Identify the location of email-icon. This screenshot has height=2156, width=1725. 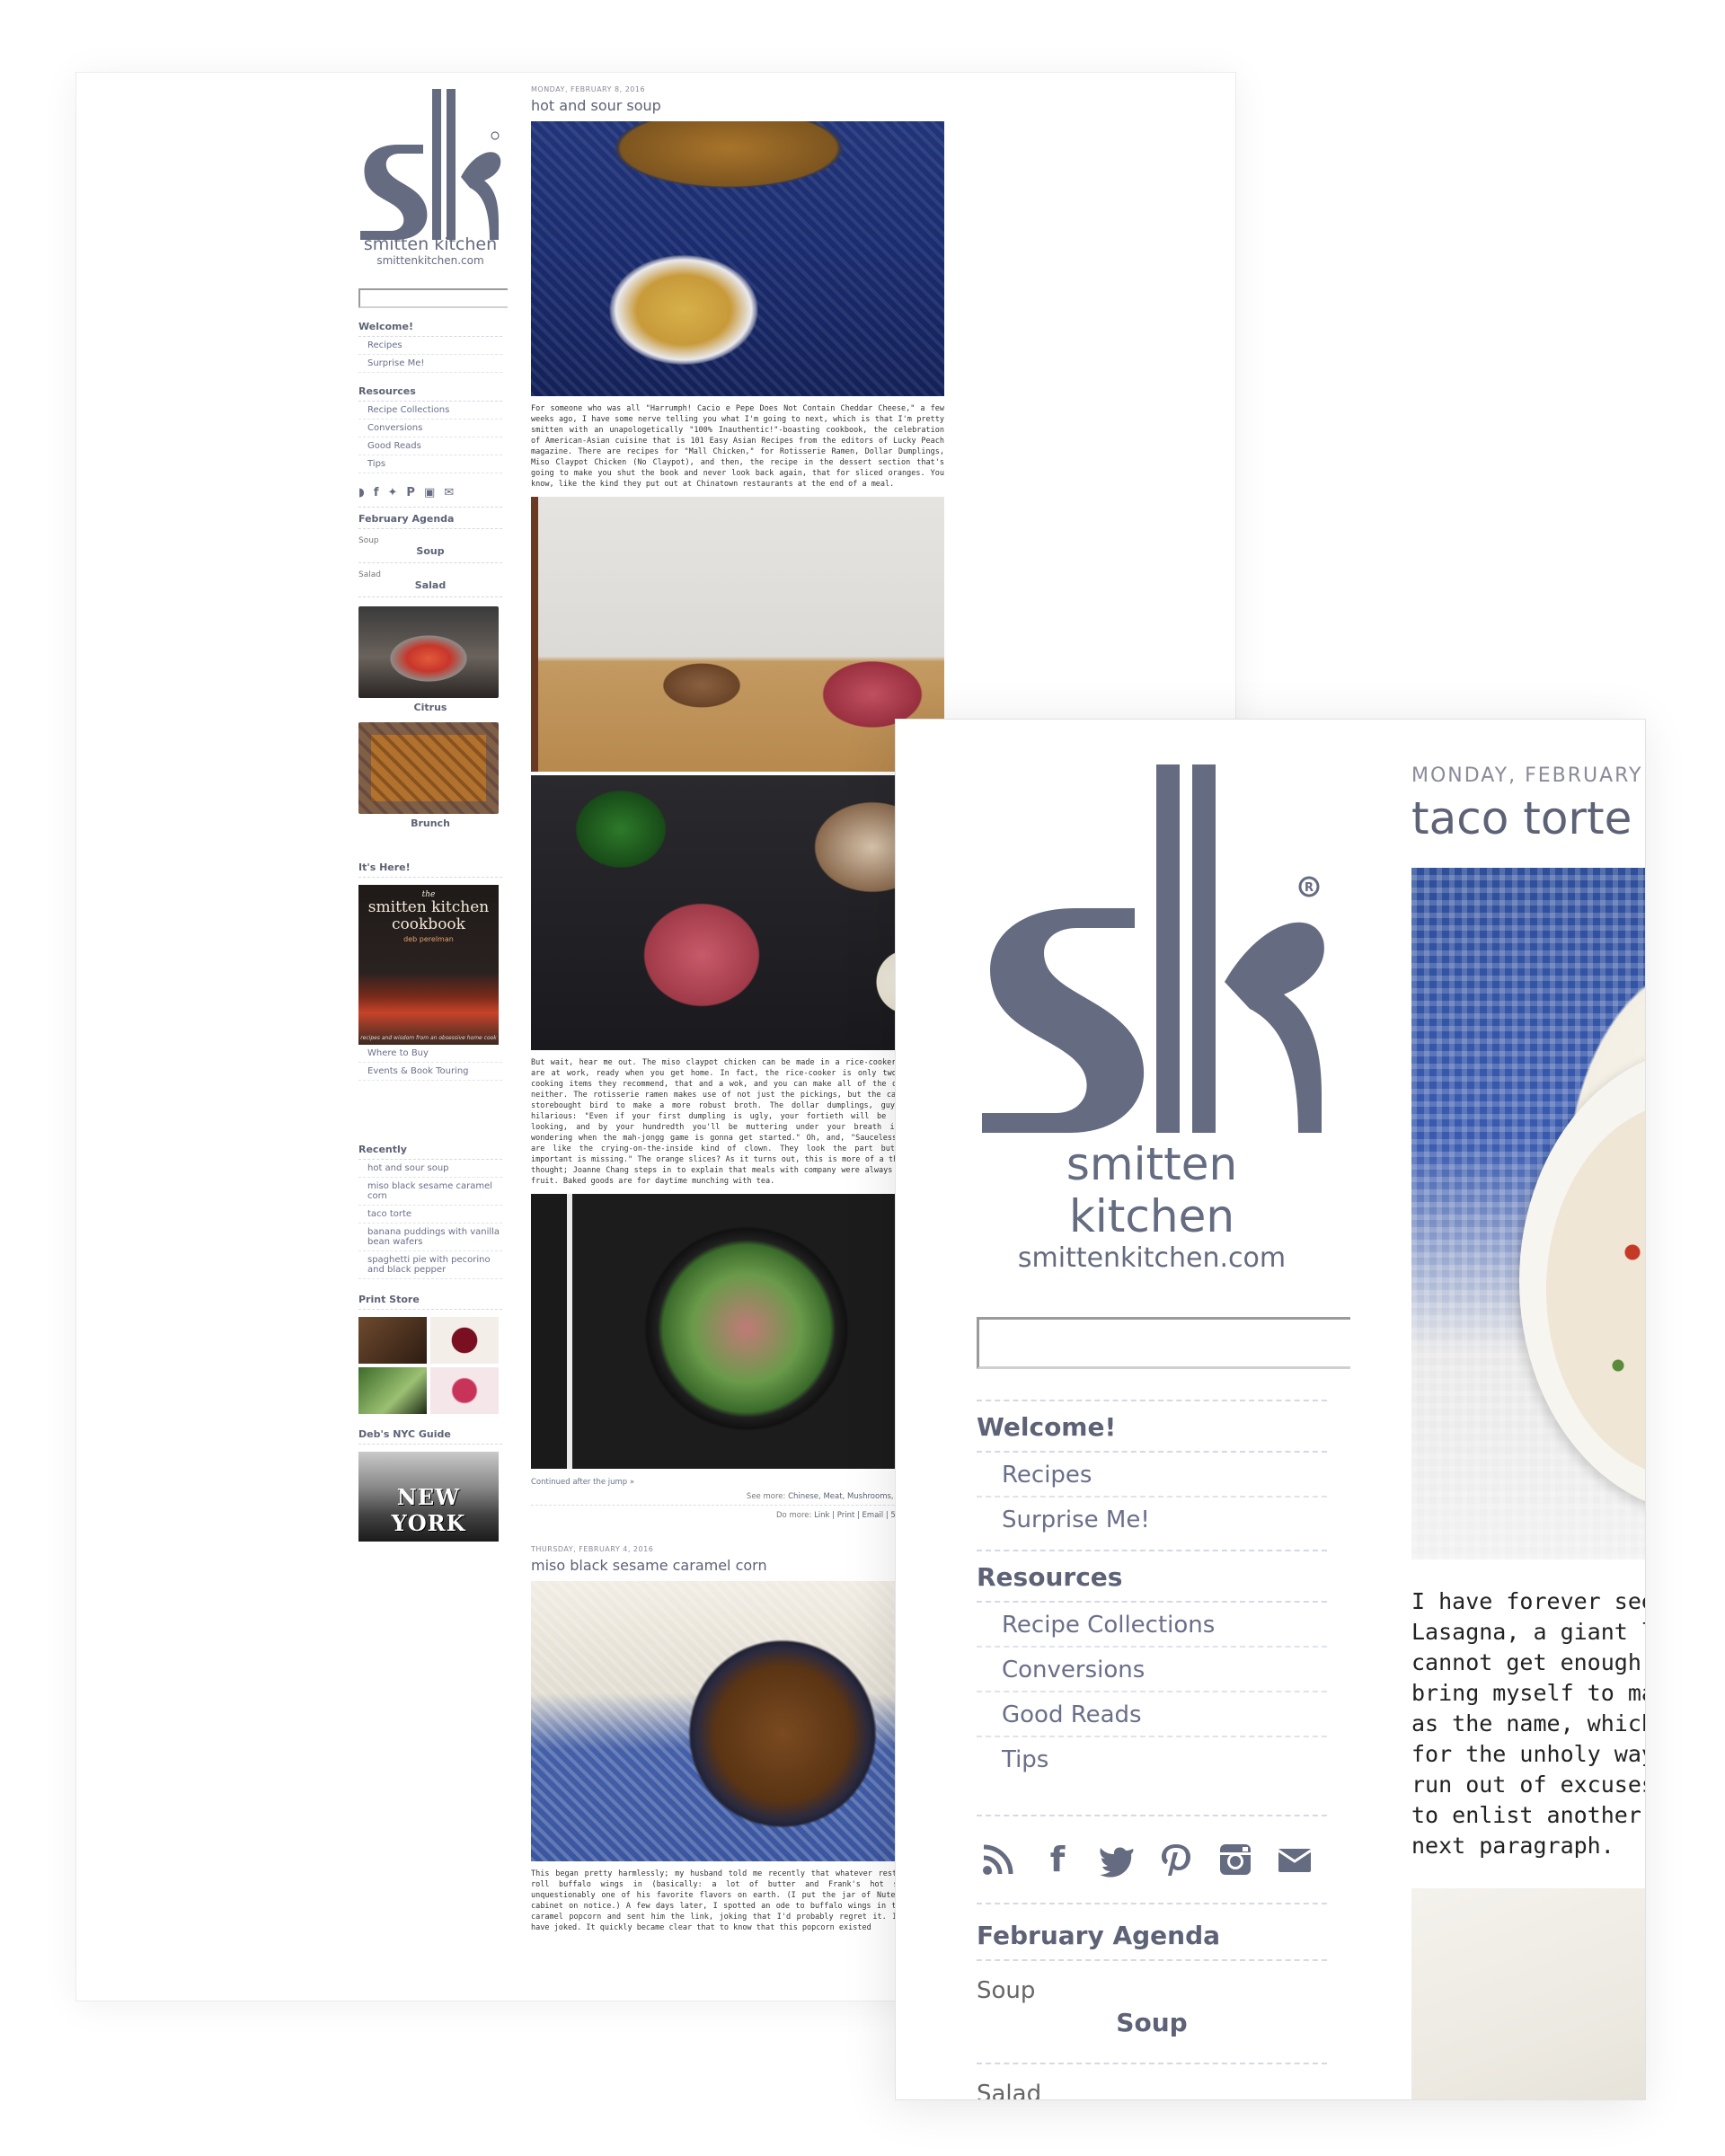
(1295, 1860).